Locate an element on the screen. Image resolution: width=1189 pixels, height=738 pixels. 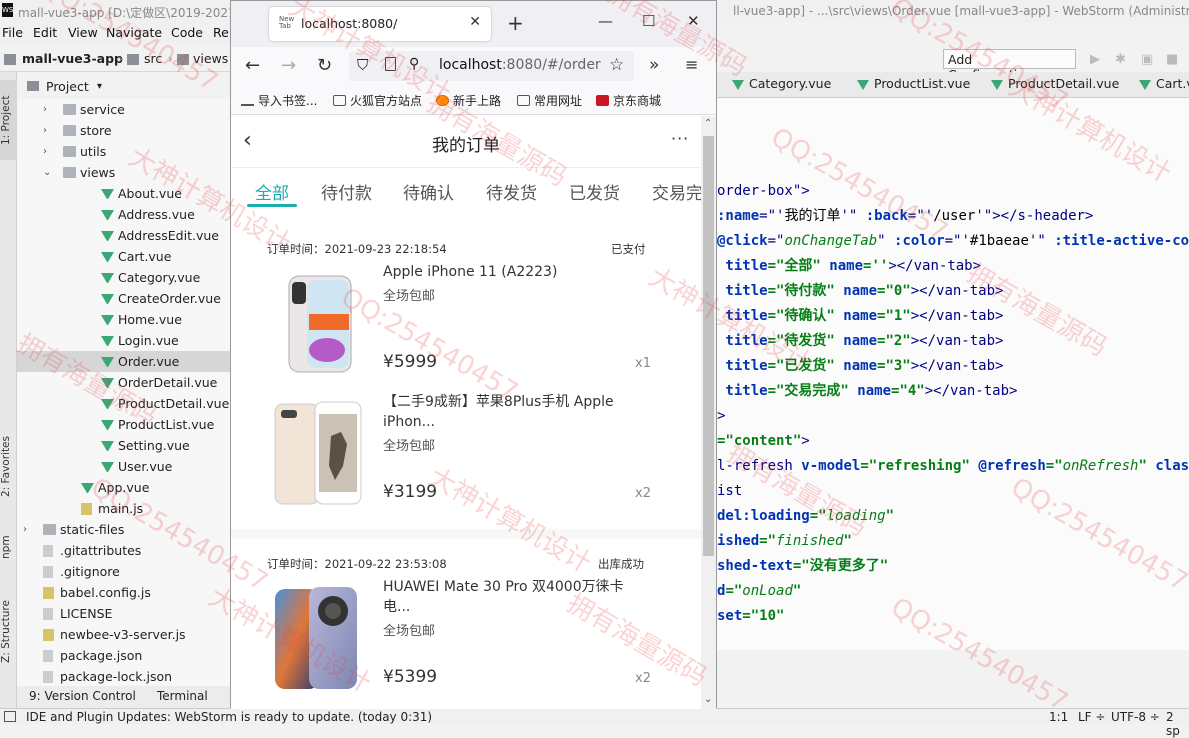
status-encoding: UTF-8 ÷ is located at coordinates (1135, 717).